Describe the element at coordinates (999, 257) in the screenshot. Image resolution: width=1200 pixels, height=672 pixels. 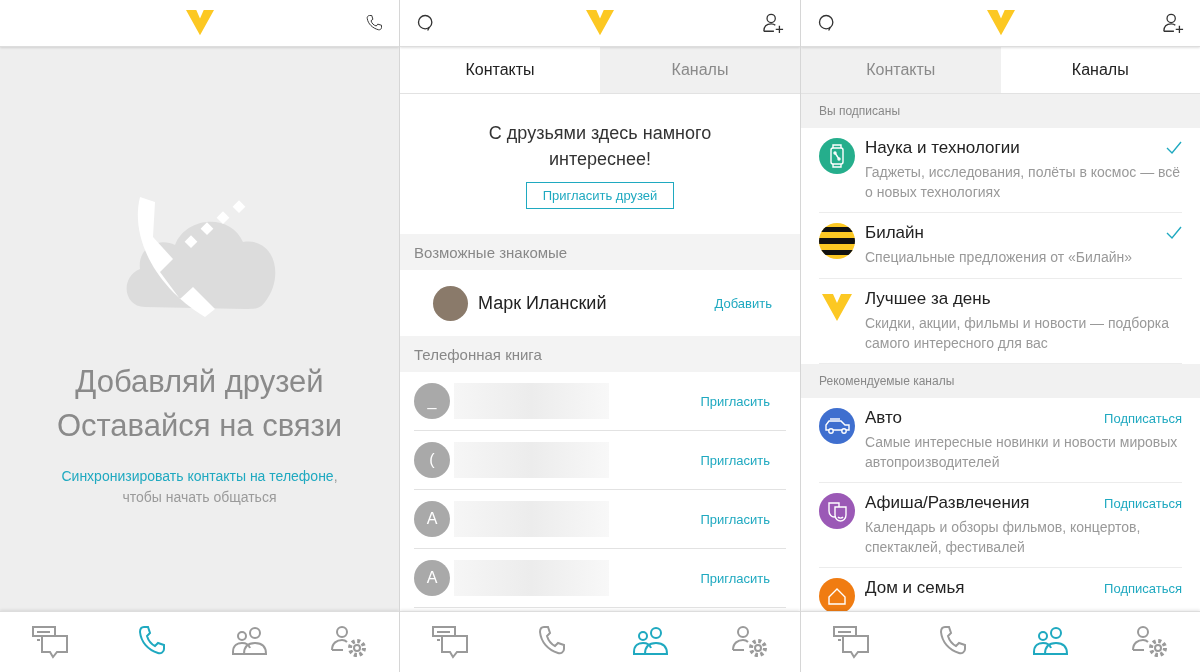
I see `channel-description: Специальные предложения от «Билайн»` at that location.